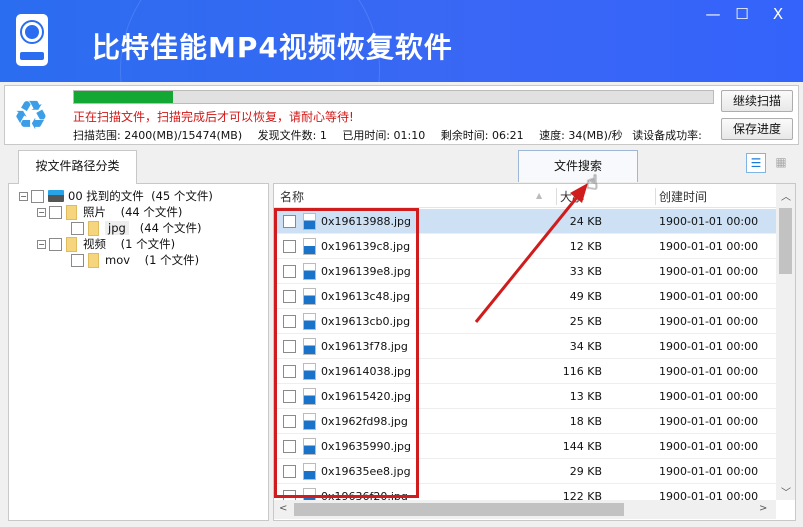 The image size is (803, 527). Describe the element at coordinates (592, 182) in the screenshot. I see `hand-cursor-icon: ☝` at that location.